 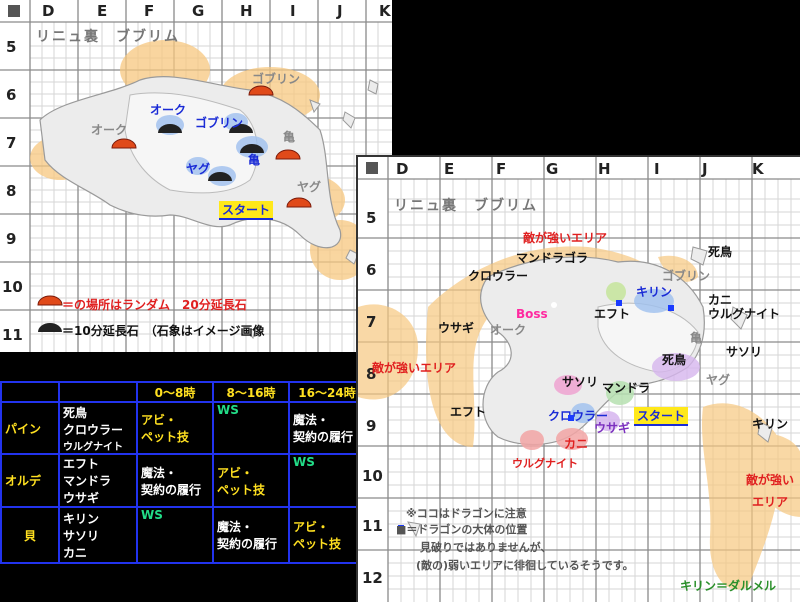 What do you see at coordinates (109, 130) in the screenshot?
I see `left-label-orc-grey: オーク` at bounding box center [109, 130].